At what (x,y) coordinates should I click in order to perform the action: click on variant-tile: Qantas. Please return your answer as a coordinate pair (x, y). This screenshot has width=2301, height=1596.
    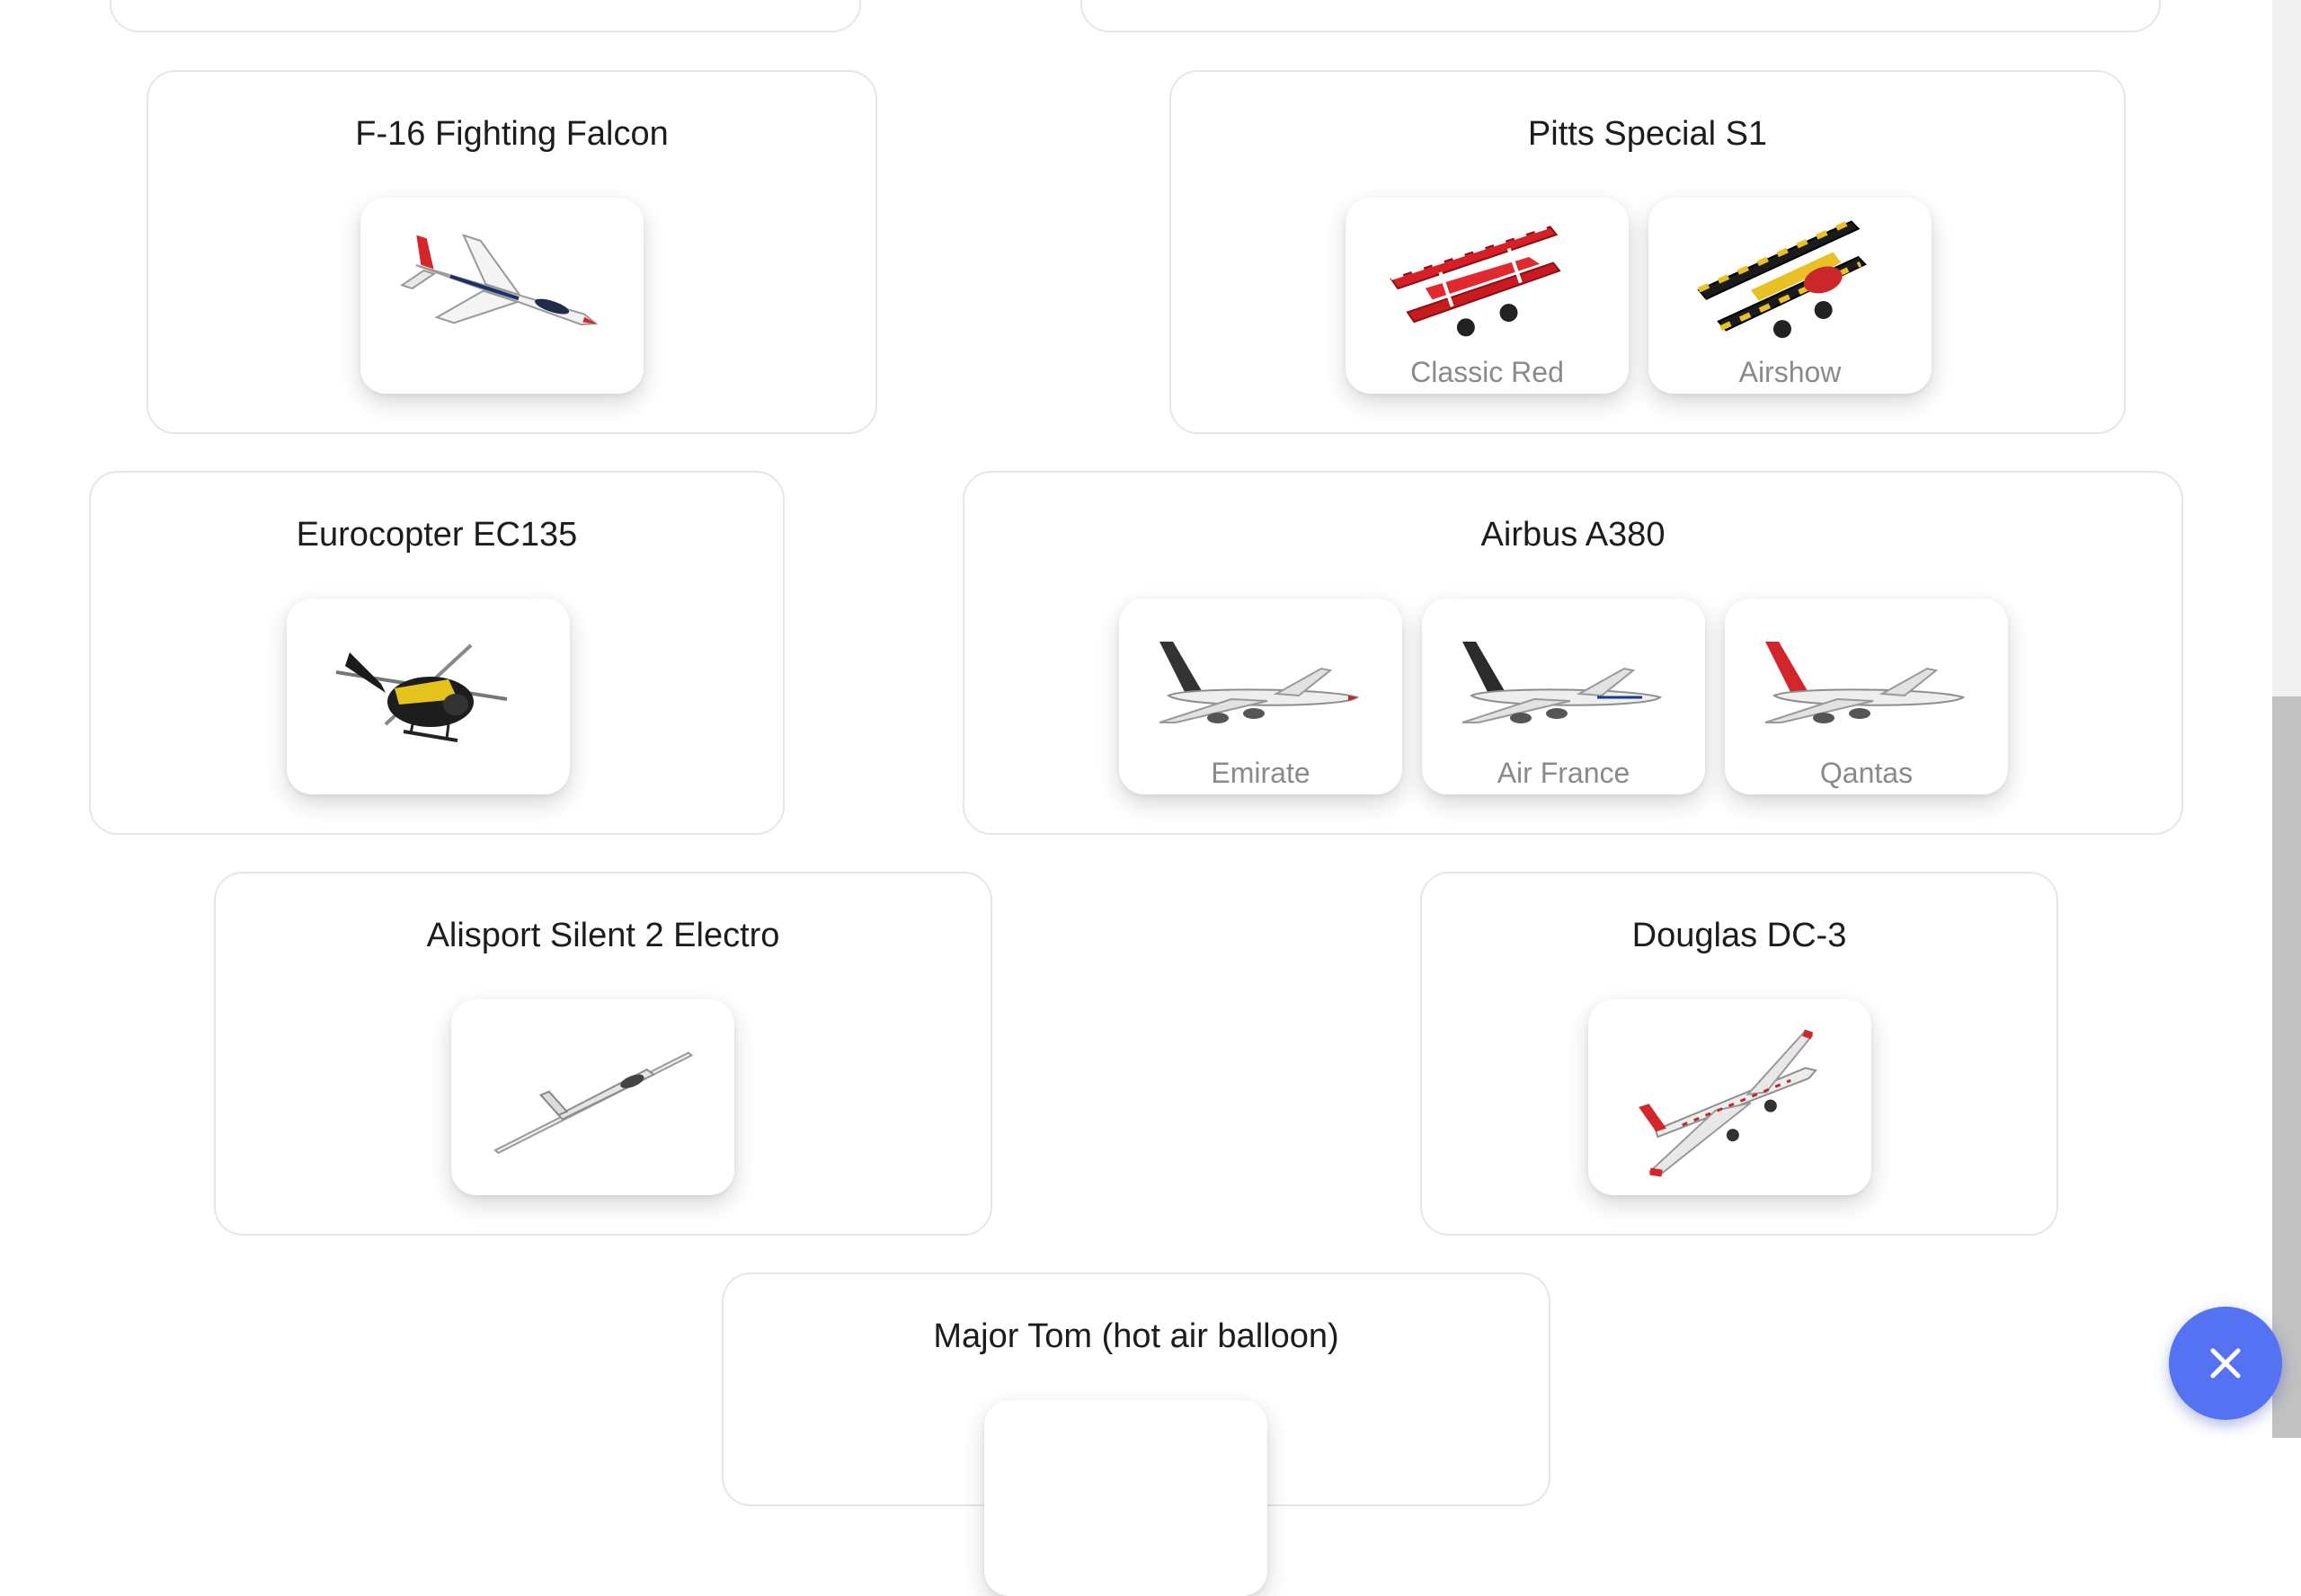
    Looking at the image, I should click on (1866, 696).